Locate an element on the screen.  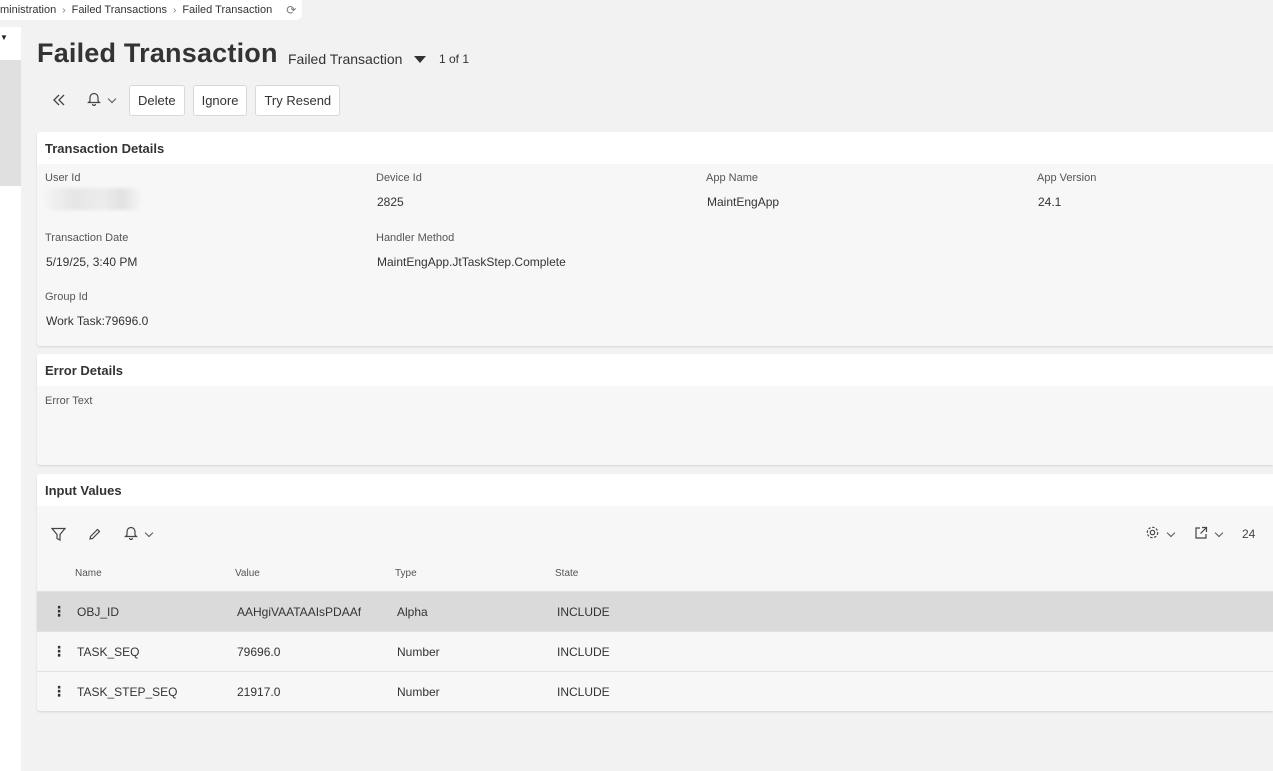
export-menu is located at coordinates (1209, 534).